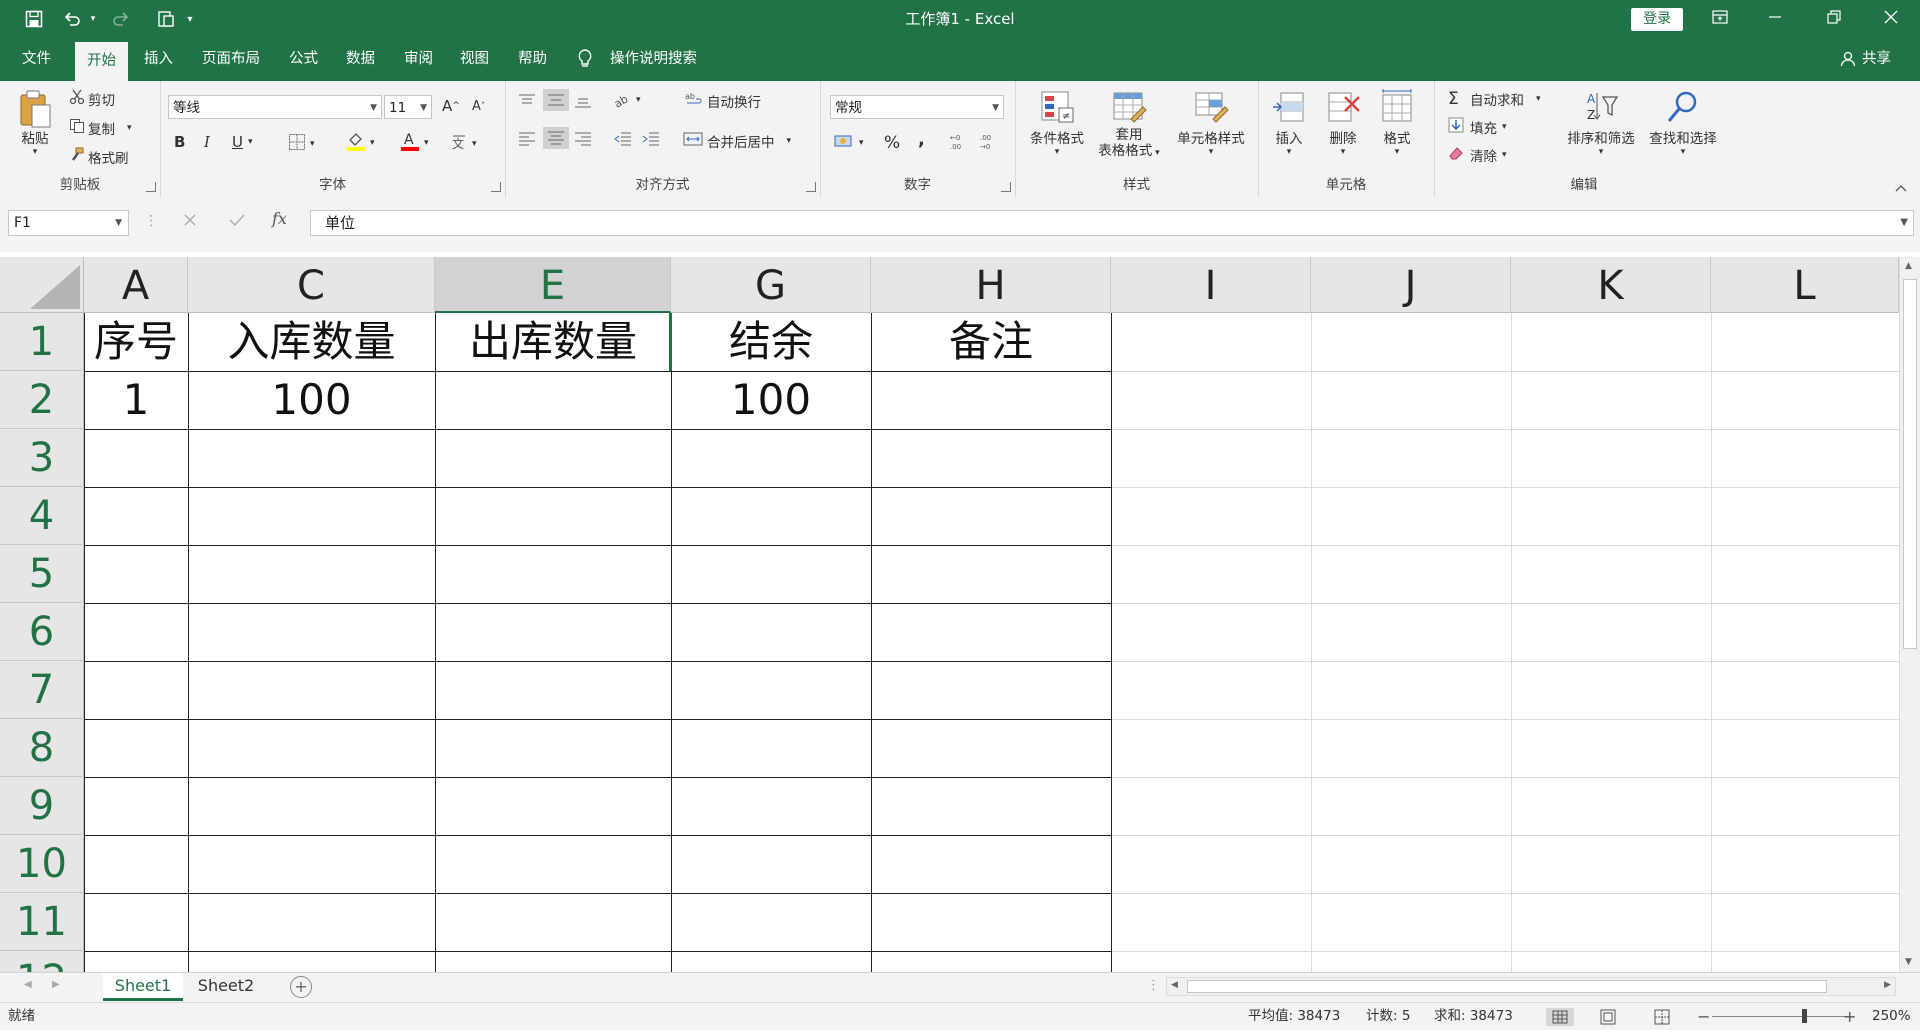 The width and height of the screenshot is (1920, 1036). What do you see at coordinates (1804, 1016) in the screenshot?
I see `zoom-slider-thumb` at bounding box center [1804, 1016].